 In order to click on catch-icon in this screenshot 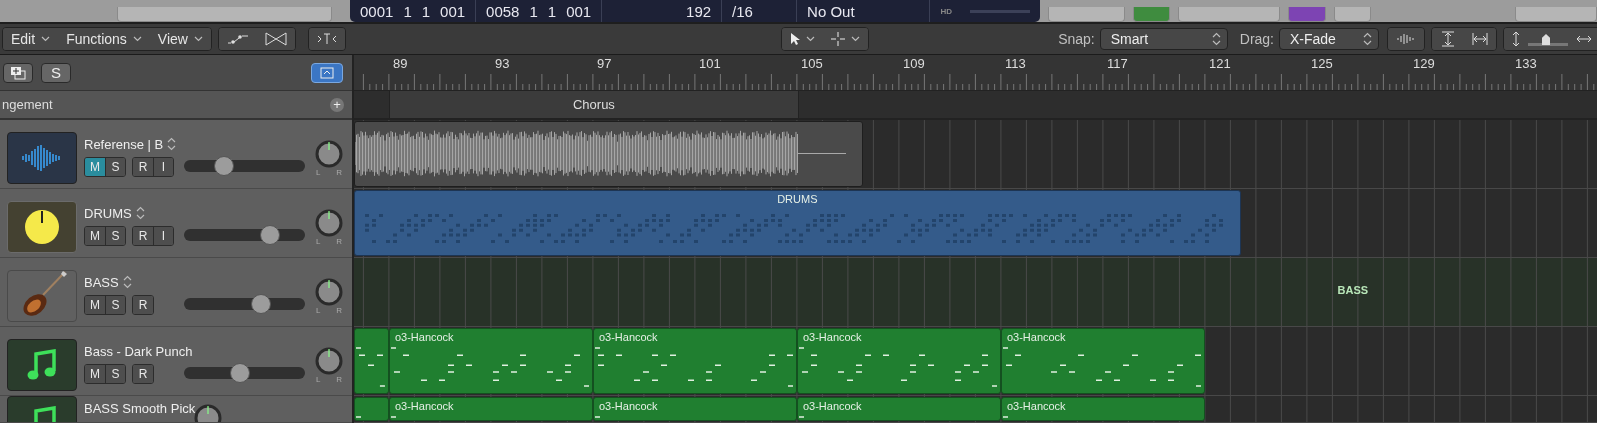, I will do `click(326, 39)`.